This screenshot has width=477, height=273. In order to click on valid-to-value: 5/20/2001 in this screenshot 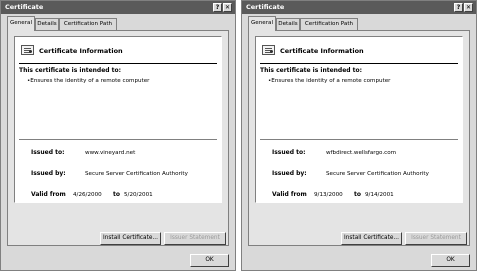, I will do `click(138, 195)`.